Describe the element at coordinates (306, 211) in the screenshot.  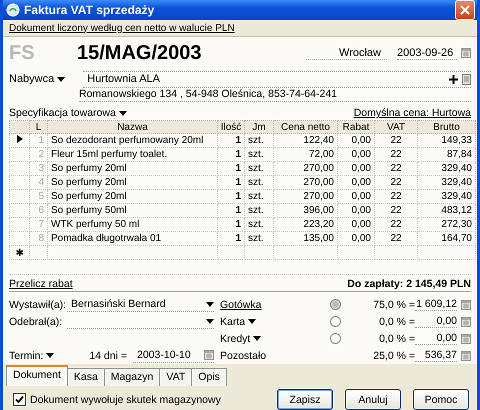
I see `table-cell: 396,00` at that location.